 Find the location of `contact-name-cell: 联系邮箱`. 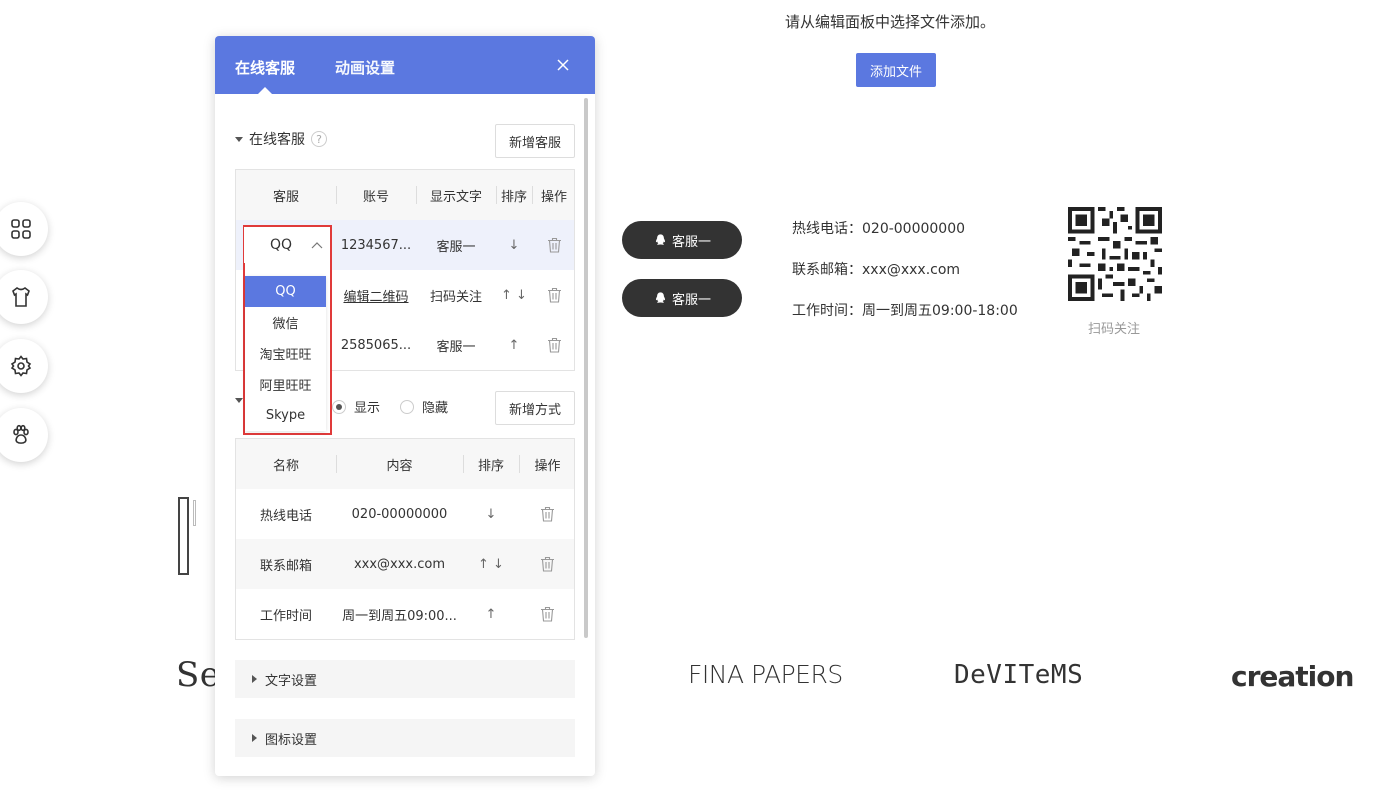

contact-name-cell: 联系邮箱 is located at coordinates (286, 564).